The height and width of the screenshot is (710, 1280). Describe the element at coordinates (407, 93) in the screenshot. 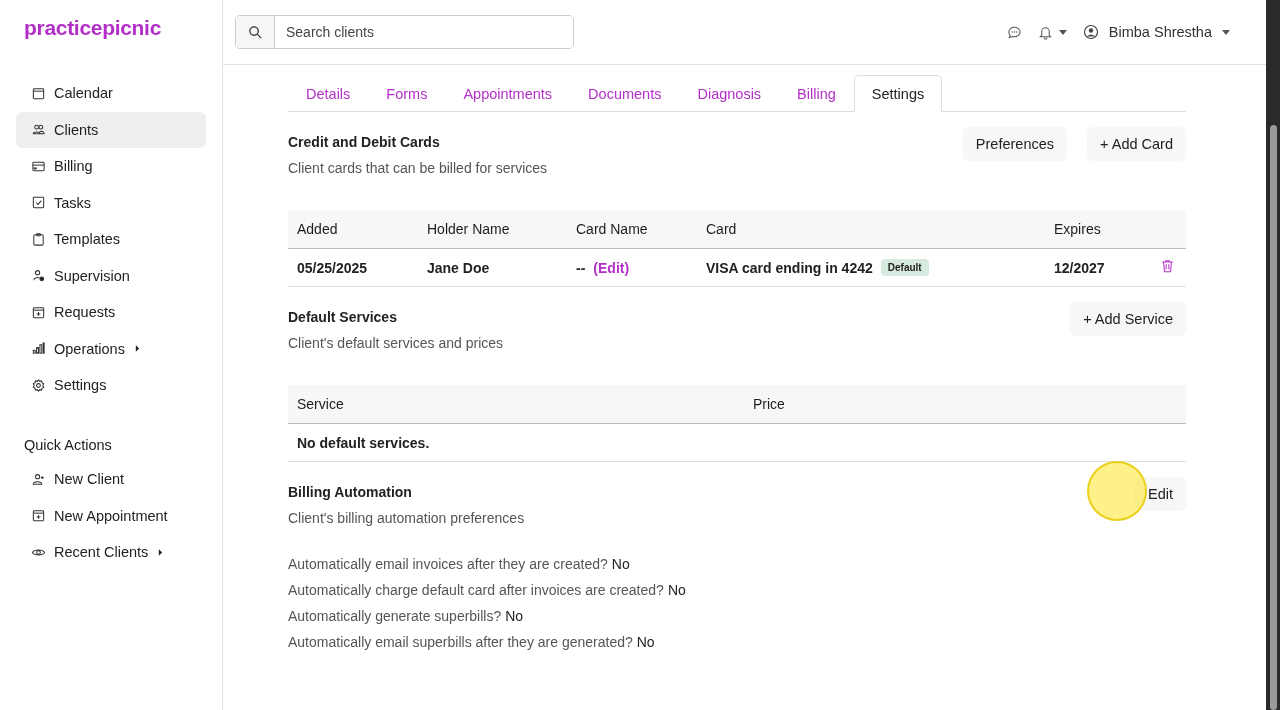

I see `tab: Forms` at that location.